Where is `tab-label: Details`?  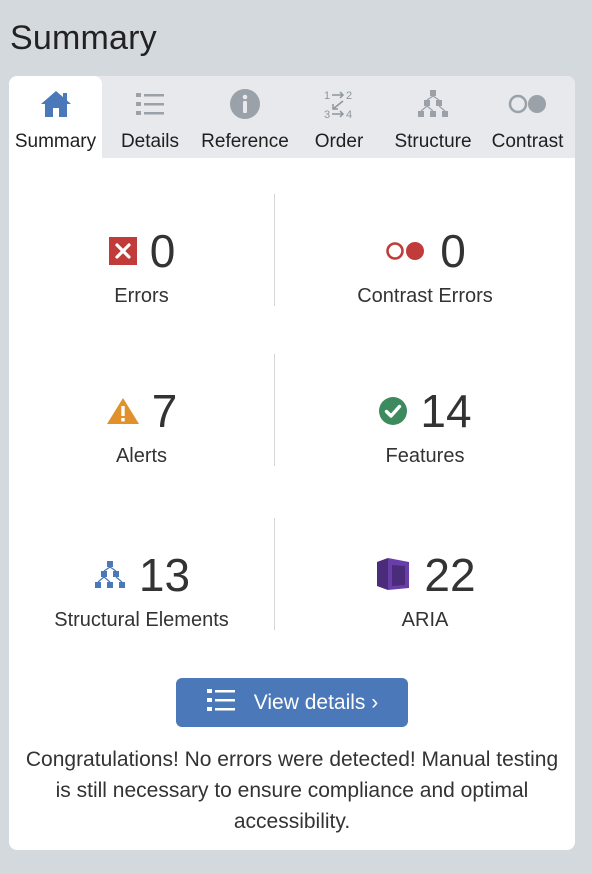 tab-label: Details is located at coordinates (150, 141).